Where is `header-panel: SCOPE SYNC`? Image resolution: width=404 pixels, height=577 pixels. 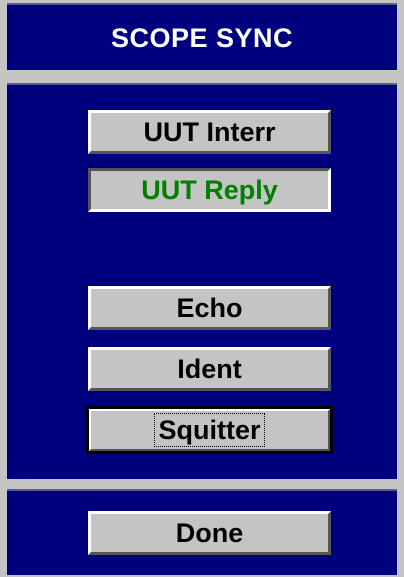 header-panel: SCOPE SYNC is located at coordinates (202, 36).